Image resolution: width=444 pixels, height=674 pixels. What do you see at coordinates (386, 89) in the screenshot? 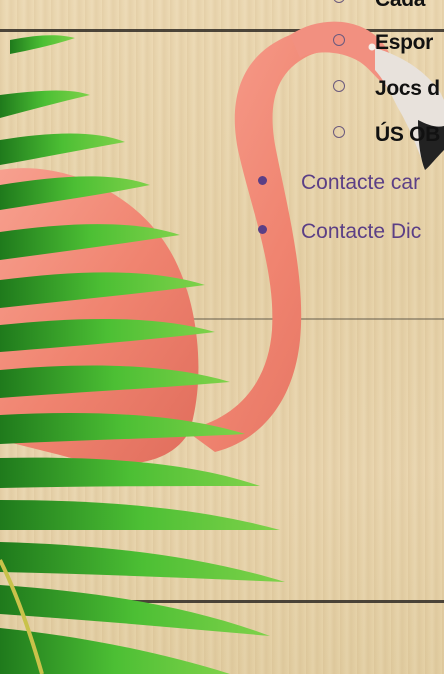
I see `submenu-item: Jocs d` at bounding box center [386, 89].